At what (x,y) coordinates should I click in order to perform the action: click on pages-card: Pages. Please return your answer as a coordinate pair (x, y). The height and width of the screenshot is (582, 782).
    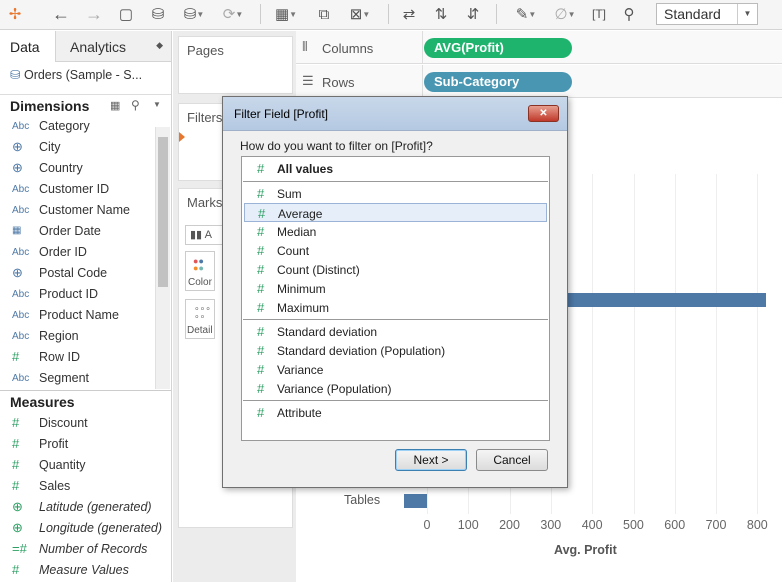
    Looking at the image, I should click on (235, 65).